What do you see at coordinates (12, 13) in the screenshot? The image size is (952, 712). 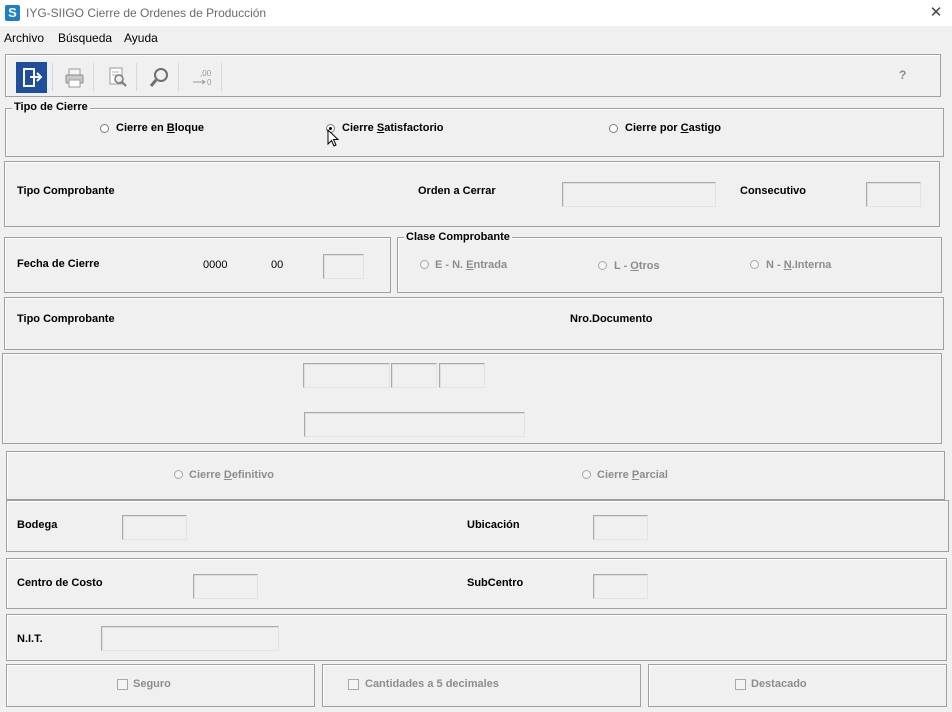 I see `app-logo-icon: S` at bounding box center [12, 13].